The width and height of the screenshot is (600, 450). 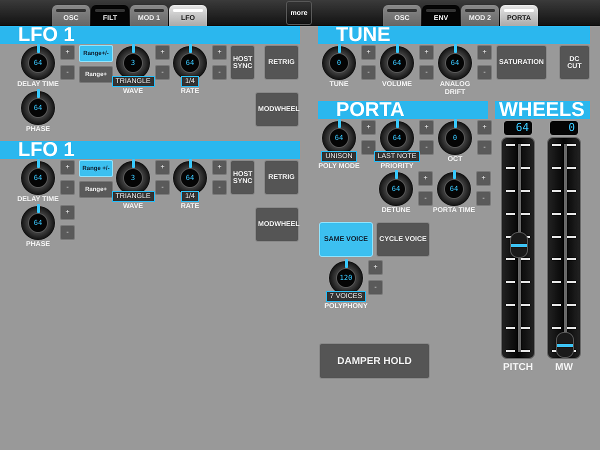 I want to click on section-header: PORTA, so click(x=403, y=110).